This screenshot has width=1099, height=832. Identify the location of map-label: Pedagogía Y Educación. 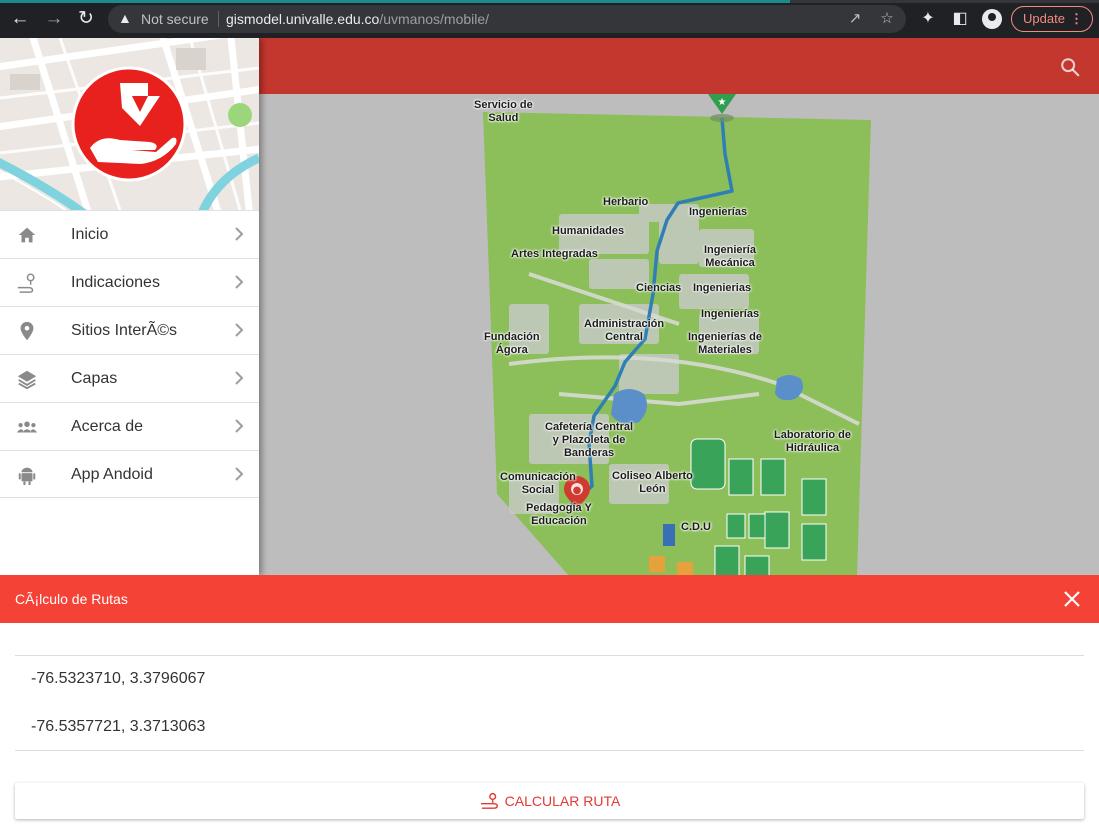
(559, 515).